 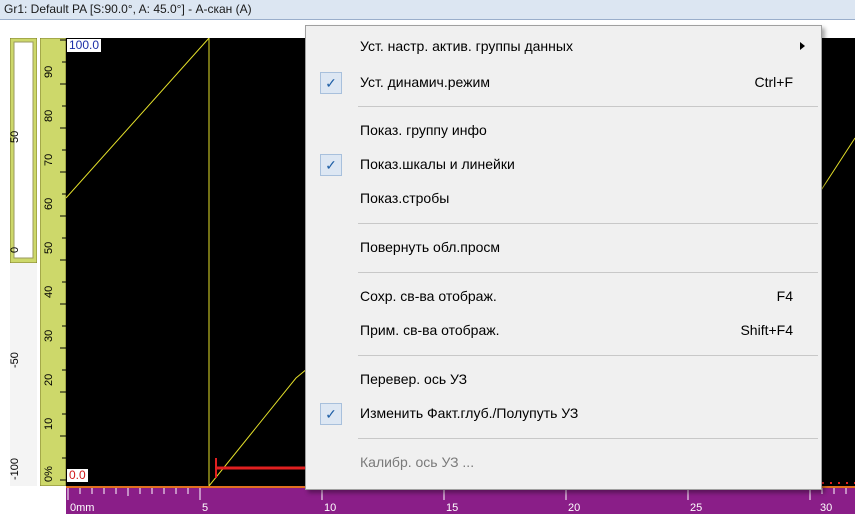 I want to click on menu-item-flip-ultrasound-axis: Перевер. ось УЗ, so click(x=563, y=379).